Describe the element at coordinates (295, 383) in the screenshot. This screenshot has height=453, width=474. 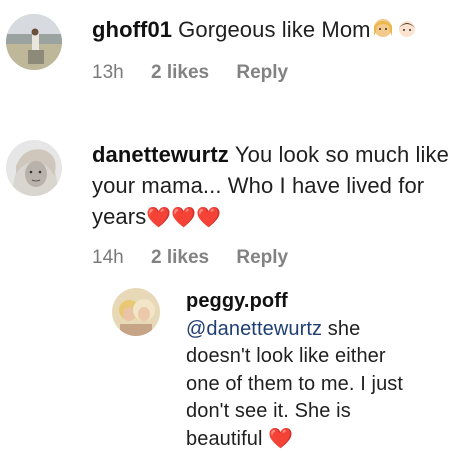
I see `reply-text-line-3: one of them to me. I just` at that location.